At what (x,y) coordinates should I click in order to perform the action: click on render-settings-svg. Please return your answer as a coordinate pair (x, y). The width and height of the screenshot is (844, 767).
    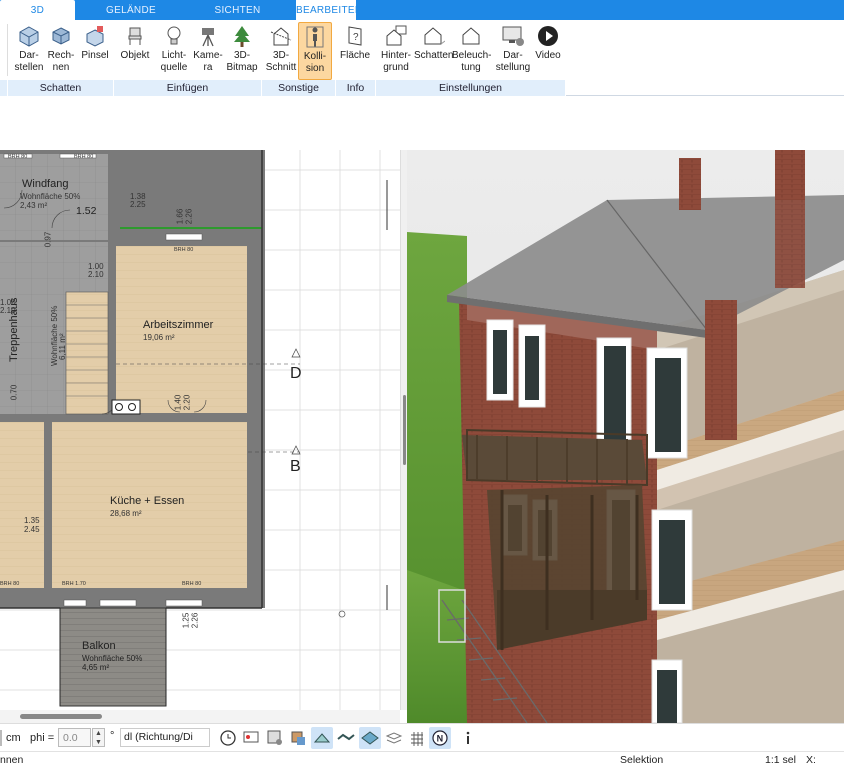
    Looking at the image, I should click on (274, 737).